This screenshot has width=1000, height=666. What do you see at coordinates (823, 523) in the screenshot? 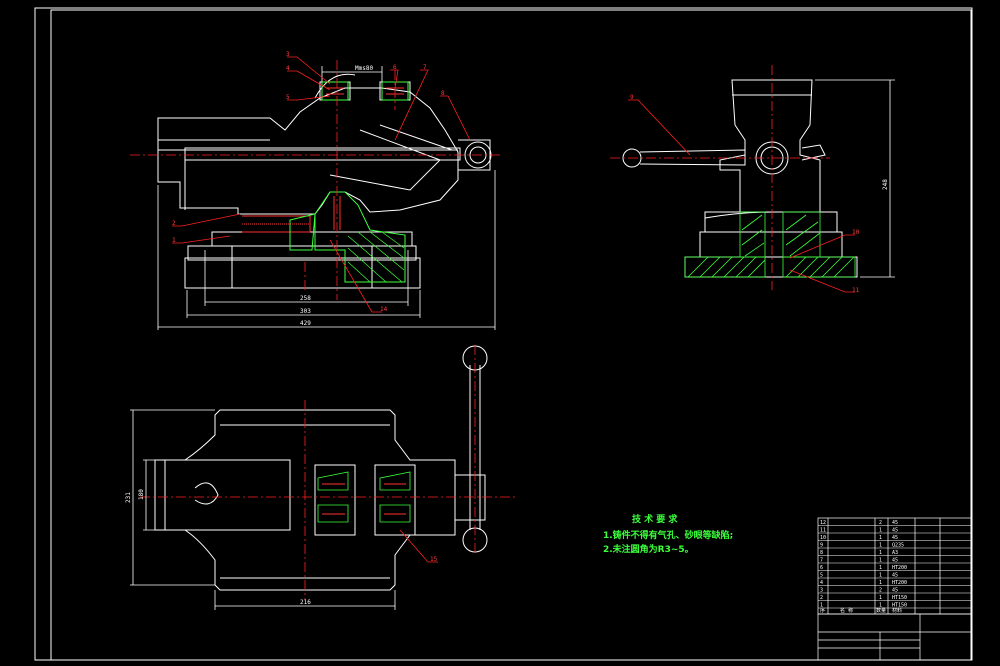
I see `parts-cell-no: 12` at bounding box center [823, 523].